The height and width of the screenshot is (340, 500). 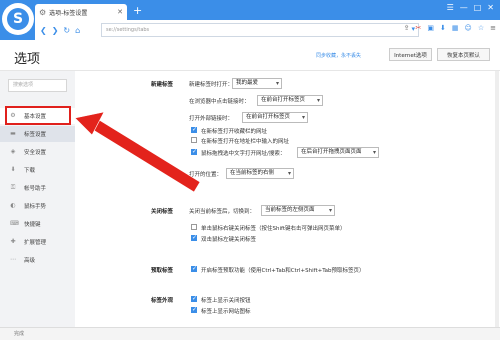 I want to click on cut-icon: ✂, so click(x=419, y=28).